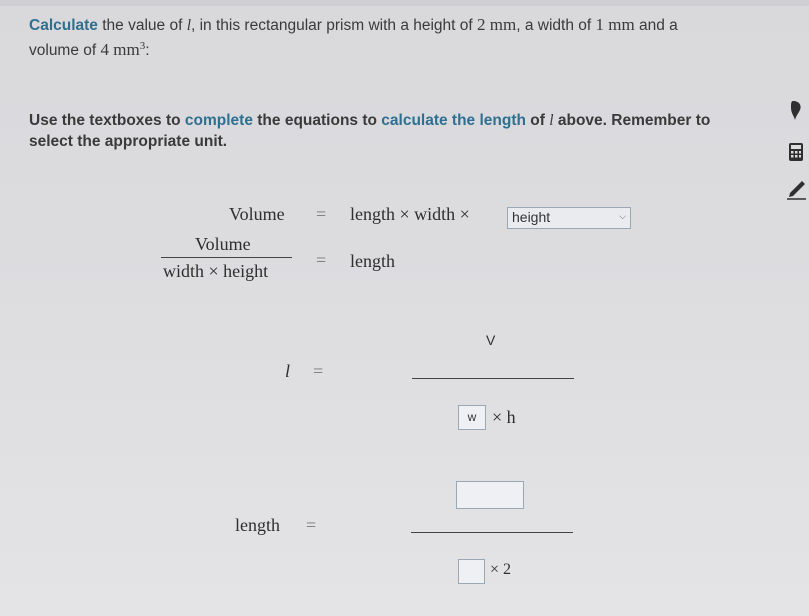 This screenshot has width=809, height=616. Describe the element at coordinates (493, 378) in the screenshot. I see `eq3-fraction-line` at that location.